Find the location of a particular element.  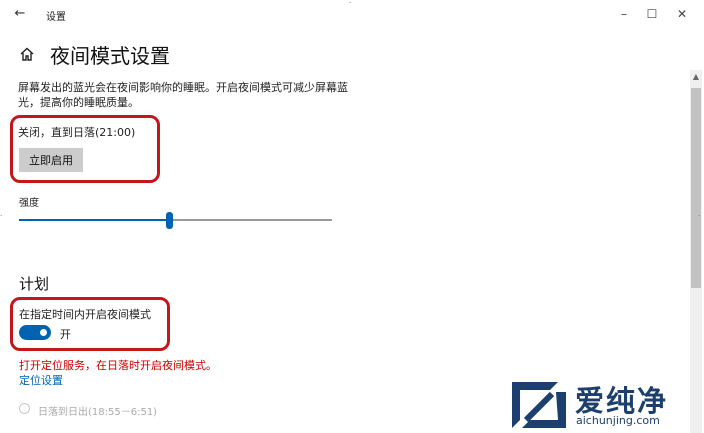

strength-slider-thumb is located at coordinates (170, 220).